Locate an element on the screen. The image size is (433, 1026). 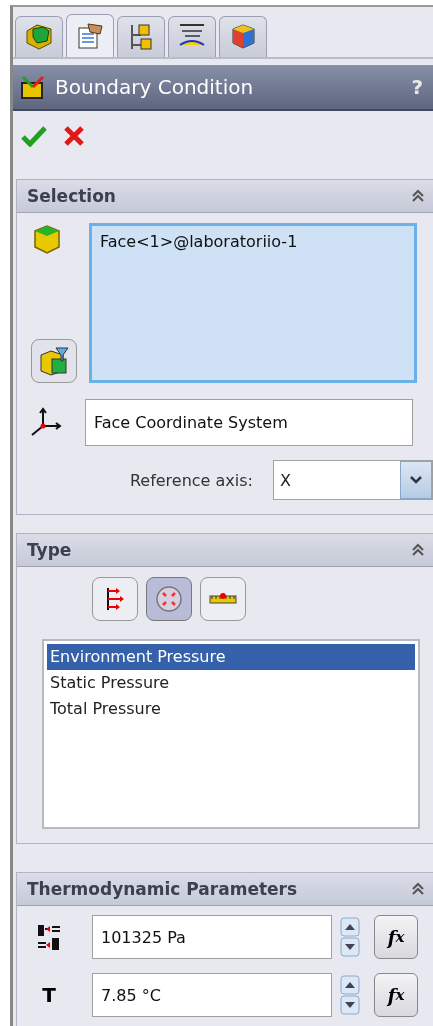
section-header: Selection is located at coordinates (225, 196).